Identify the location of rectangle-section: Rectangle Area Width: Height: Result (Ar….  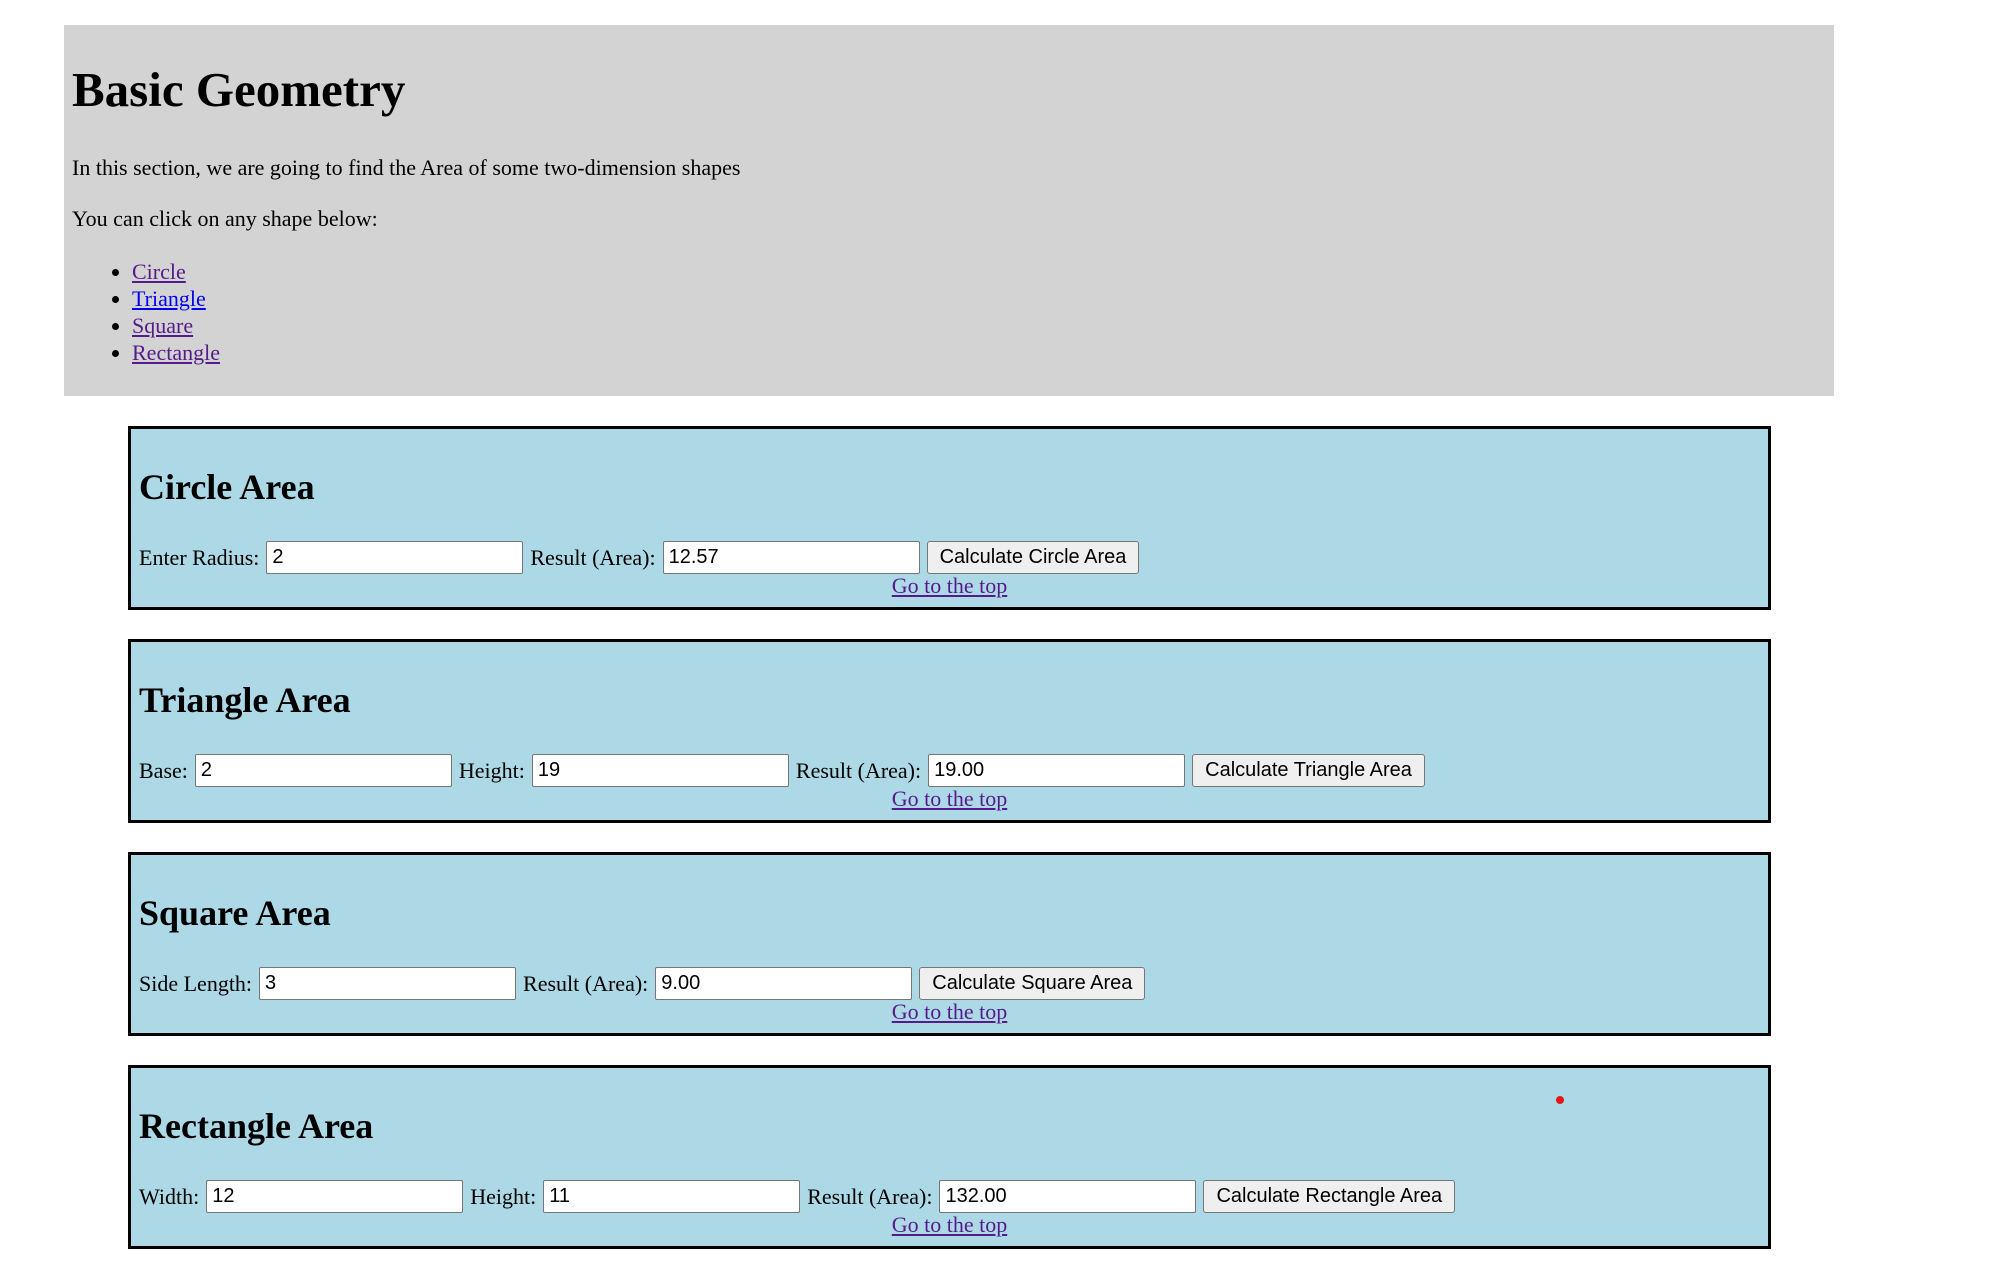
(949, 1157).